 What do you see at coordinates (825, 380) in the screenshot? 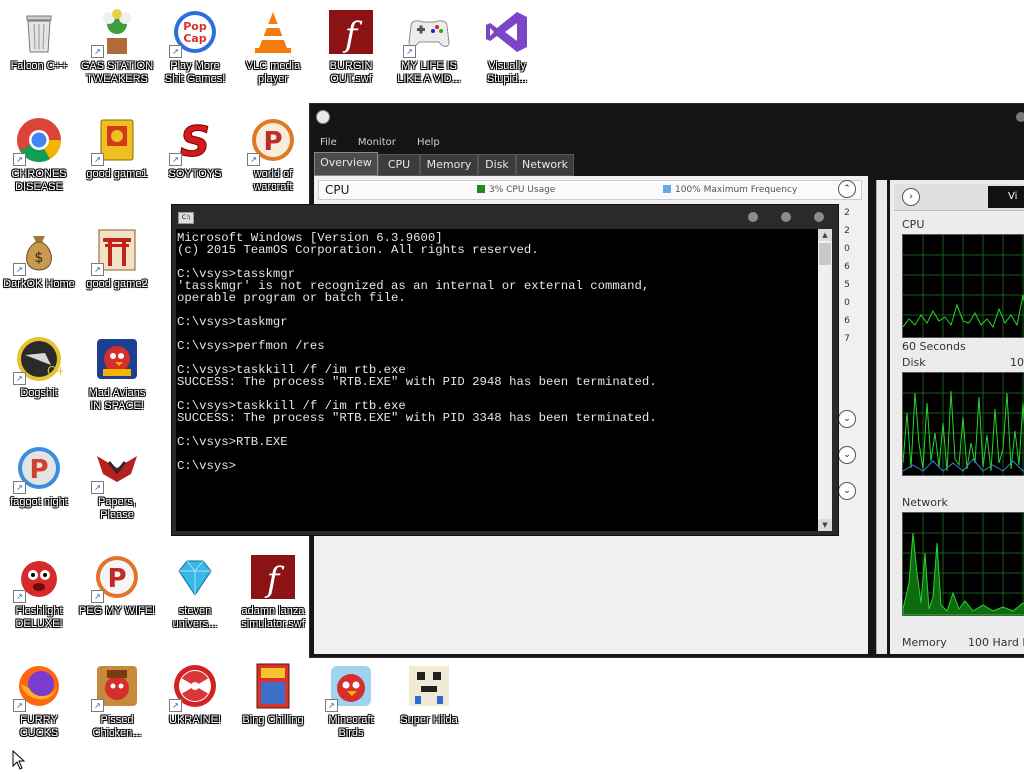
I see `console-scrollbar: ▲ ▼` at bounding box center [825, 380].